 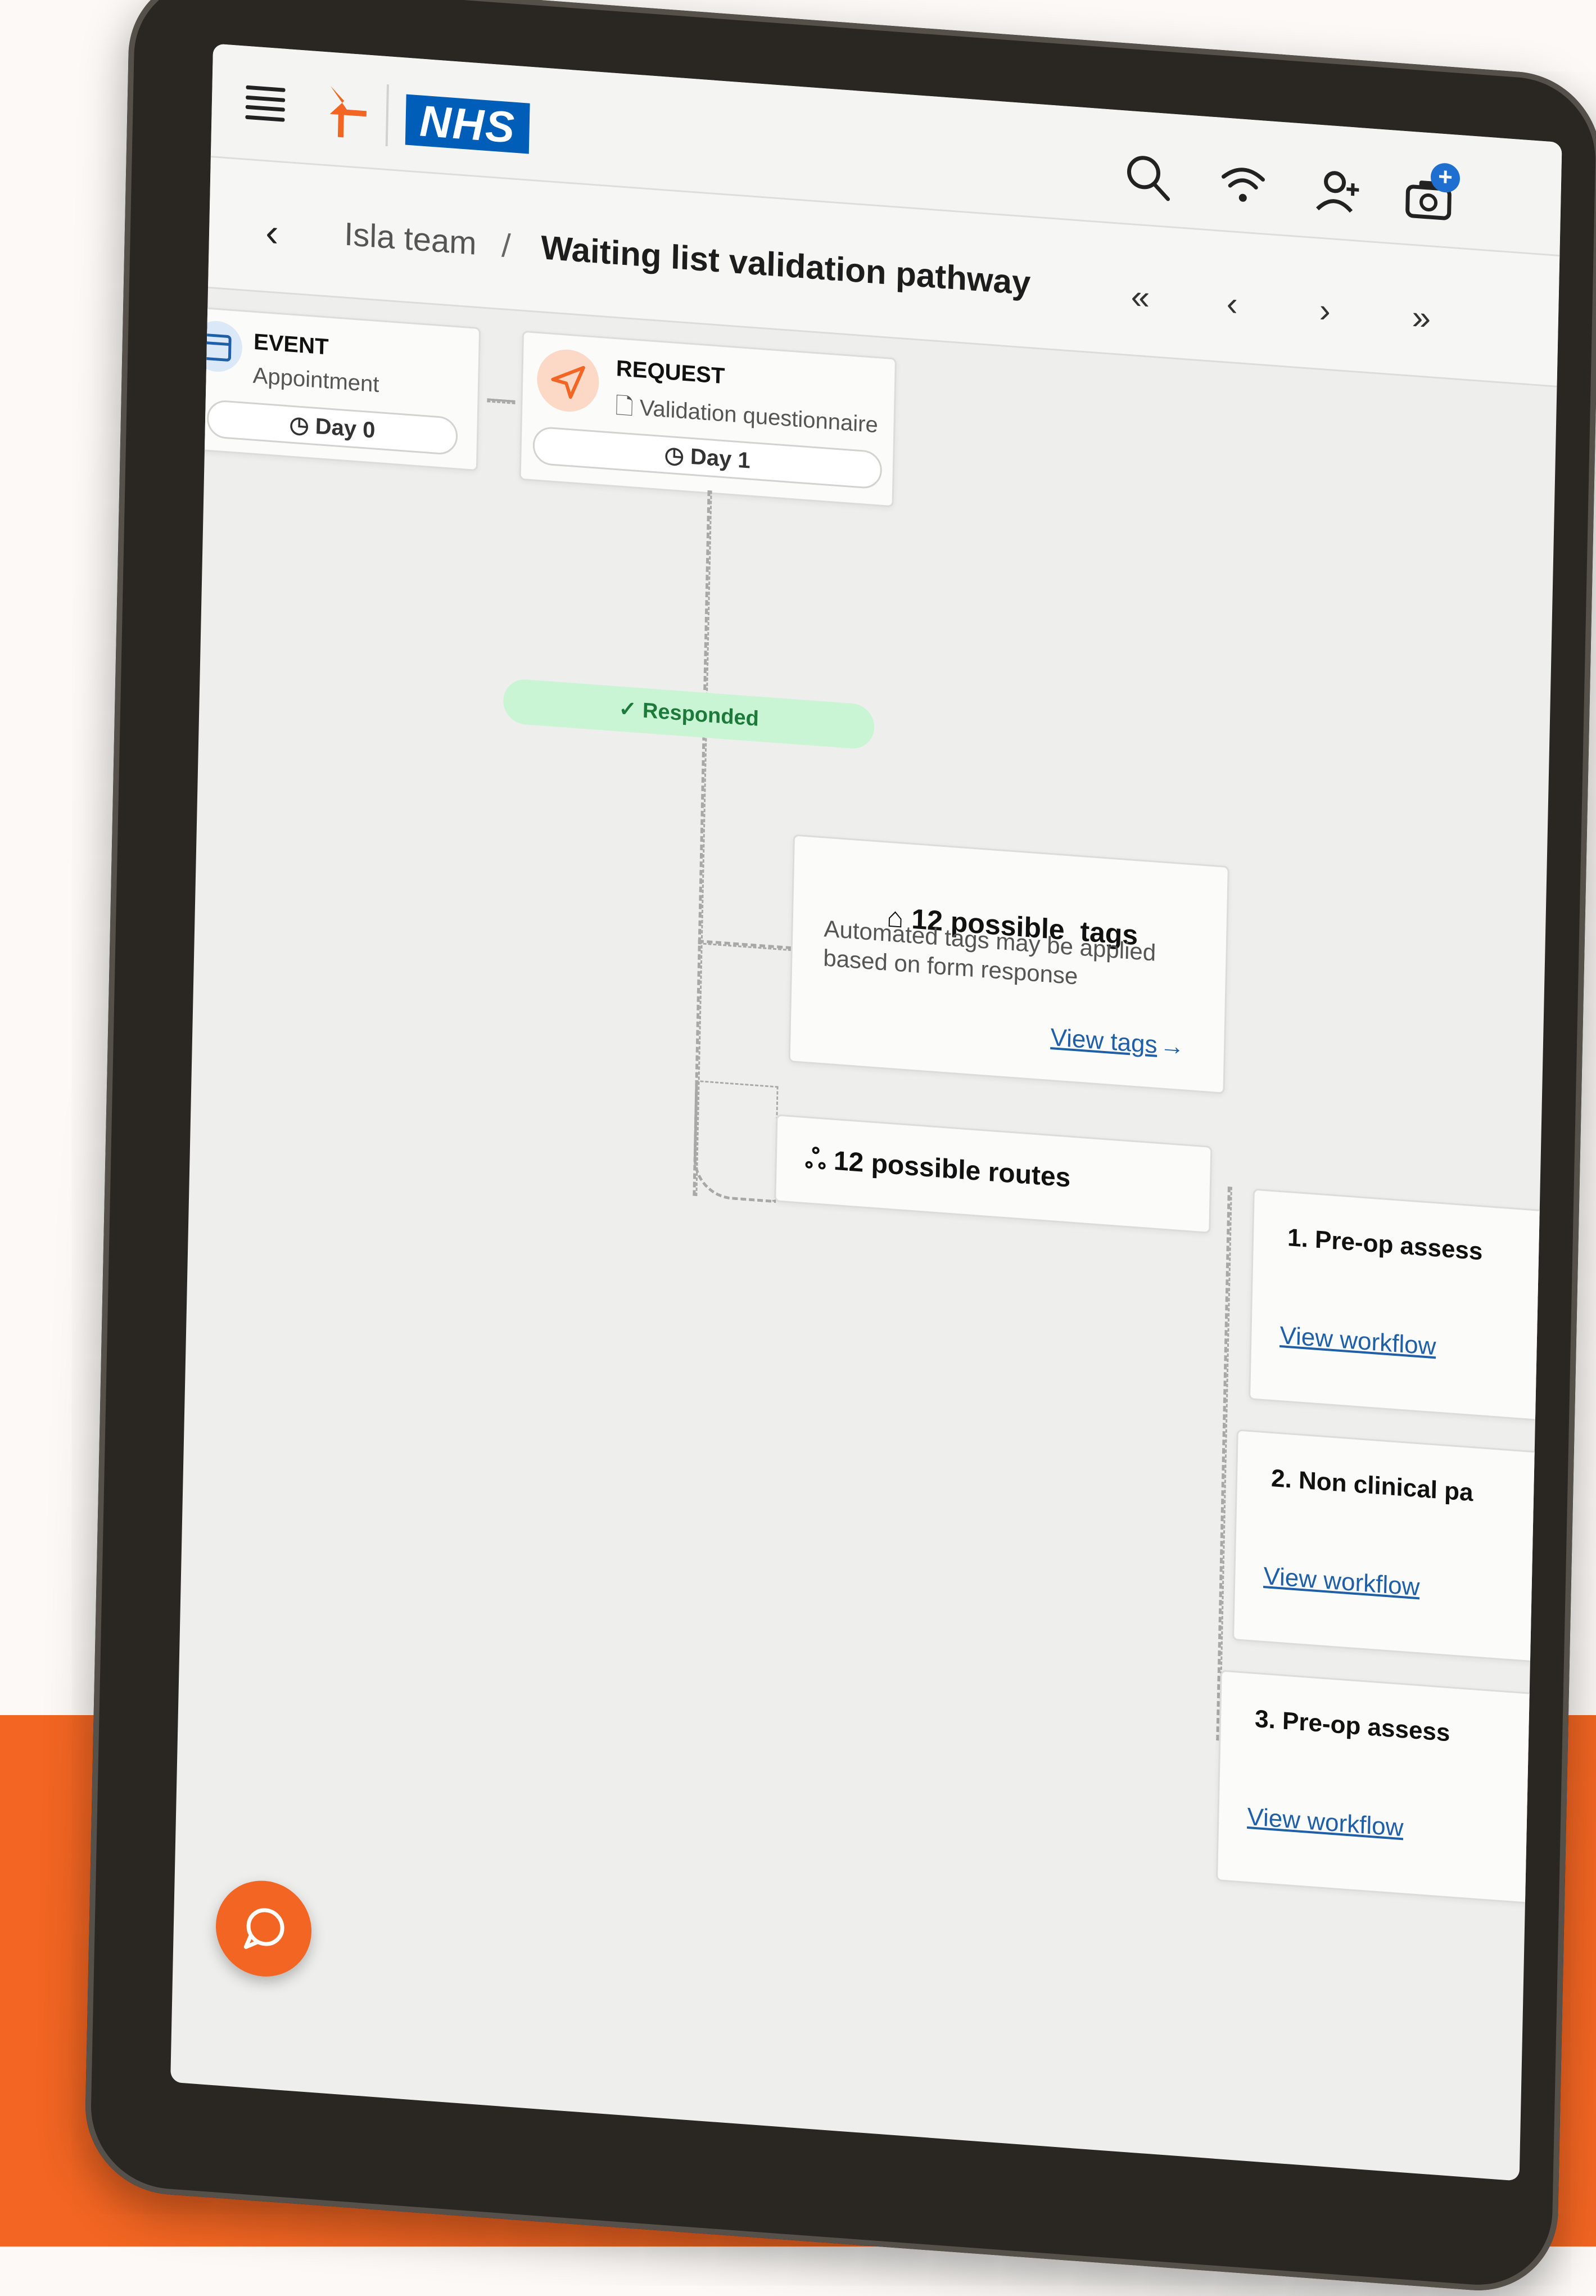 I want to click on route-title: 1. Pre-op assess, so click(x=1385, y=1245).